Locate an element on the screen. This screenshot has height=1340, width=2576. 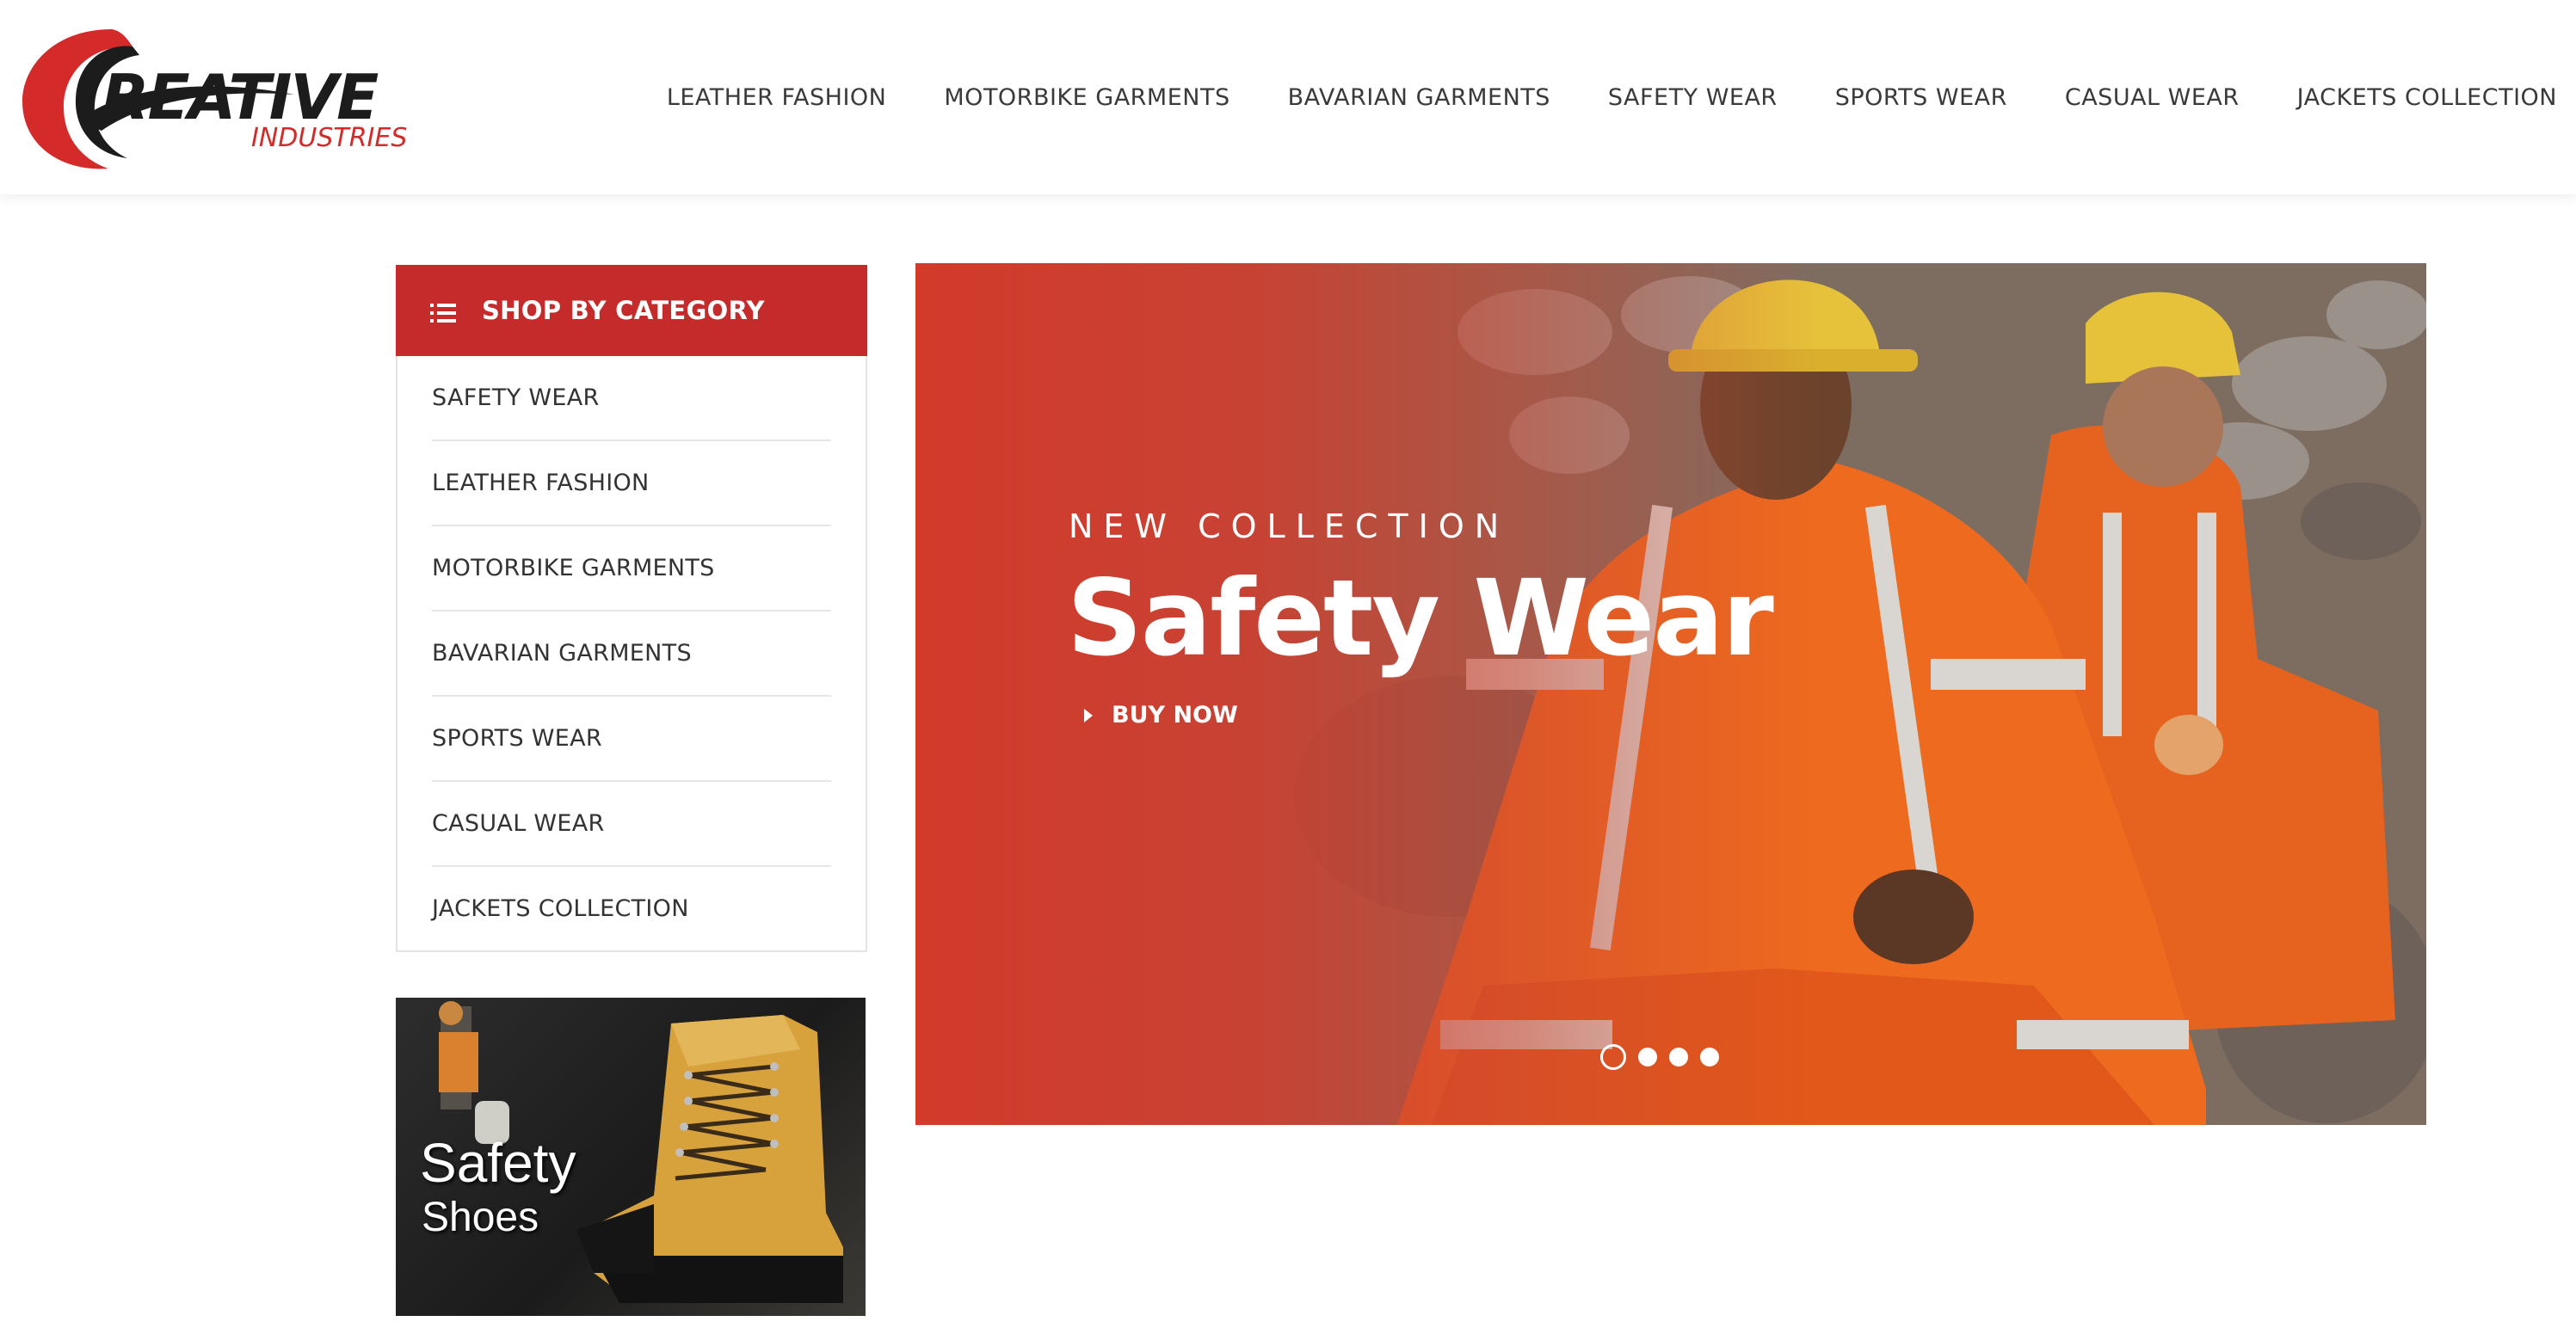
nav-item-bavarian-garments: BAVARIAN GARMENTS is located at coordinates (1419, 97).